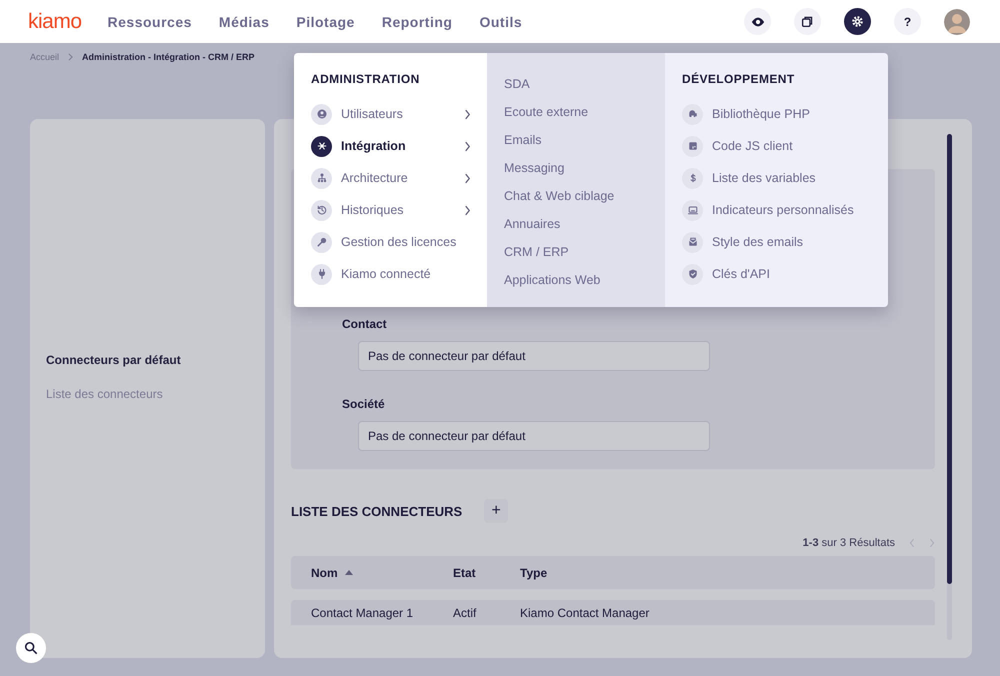 This screenshot has height=676, width=1000. What do you see at coordinates (907, 21) in the screenshot?
I see `help-button: ?` at bounding box center [907, 21].